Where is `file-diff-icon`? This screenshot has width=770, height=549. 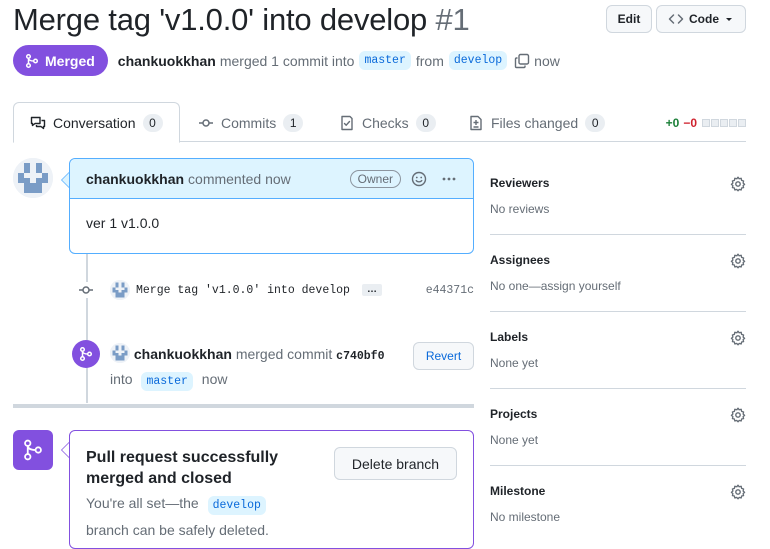
file-diff-icon is located at coordinates (476, 123).